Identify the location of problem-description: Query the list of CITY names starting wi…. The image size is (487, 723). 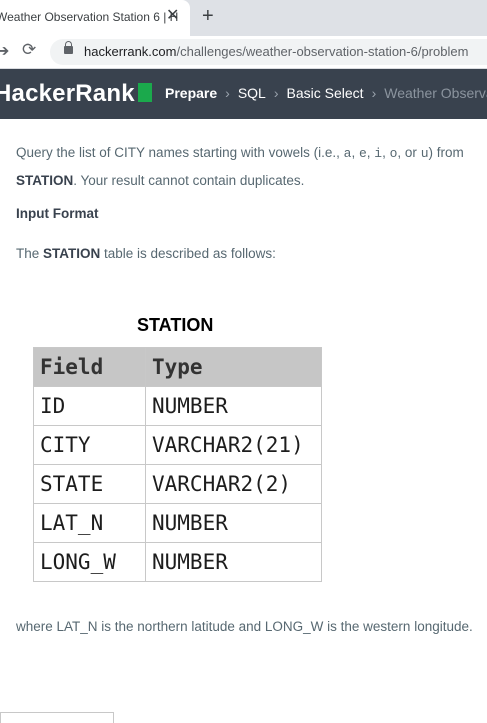
(240, 166).